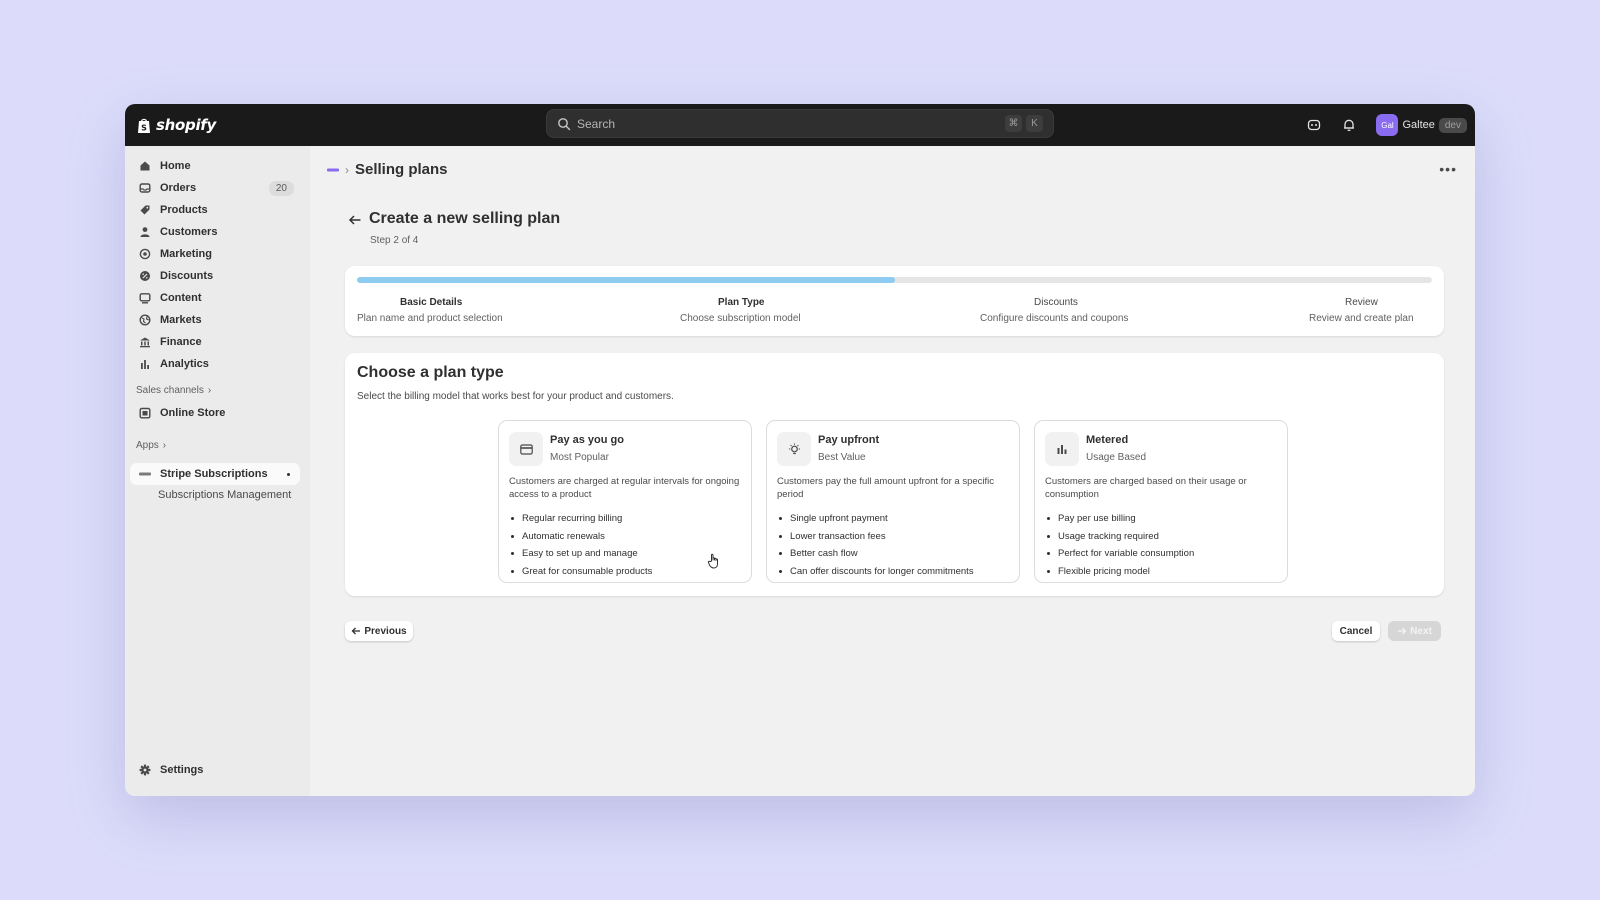 Image resolution: width=1600 pixels, height=900 pixels. What do you see at coordinates (144, 276) in the screenshot?
I see `discount-icon` at bounding box center [144, 276].